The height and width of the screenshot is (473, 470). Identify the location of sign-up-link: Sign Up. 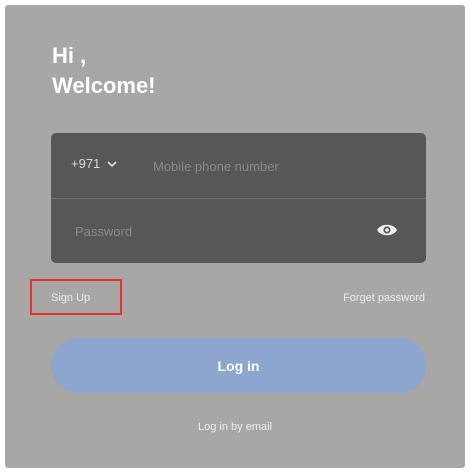
(70, 298).